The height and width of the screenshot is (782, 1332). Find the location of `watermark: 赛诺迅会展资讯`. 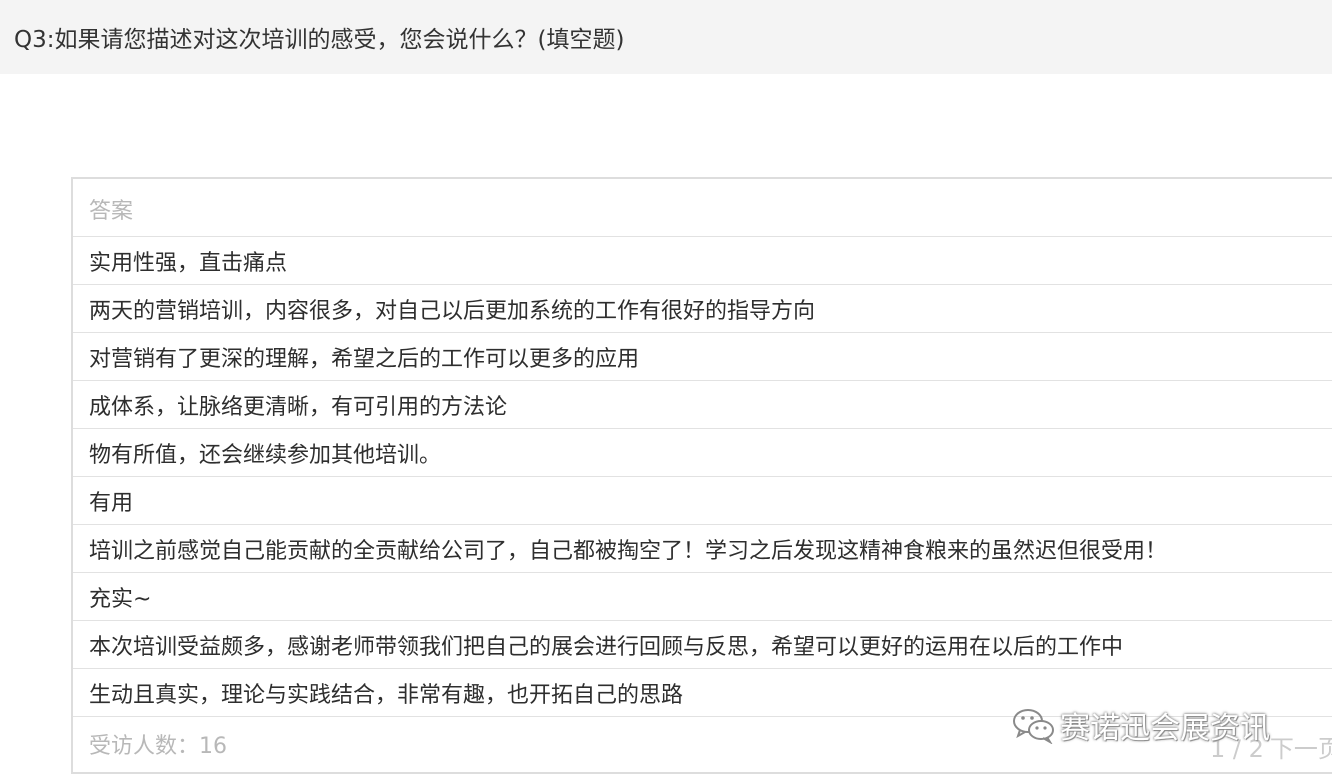

watermark: 赛诺迅会展资讯 is located at coordinates (1141, 725).